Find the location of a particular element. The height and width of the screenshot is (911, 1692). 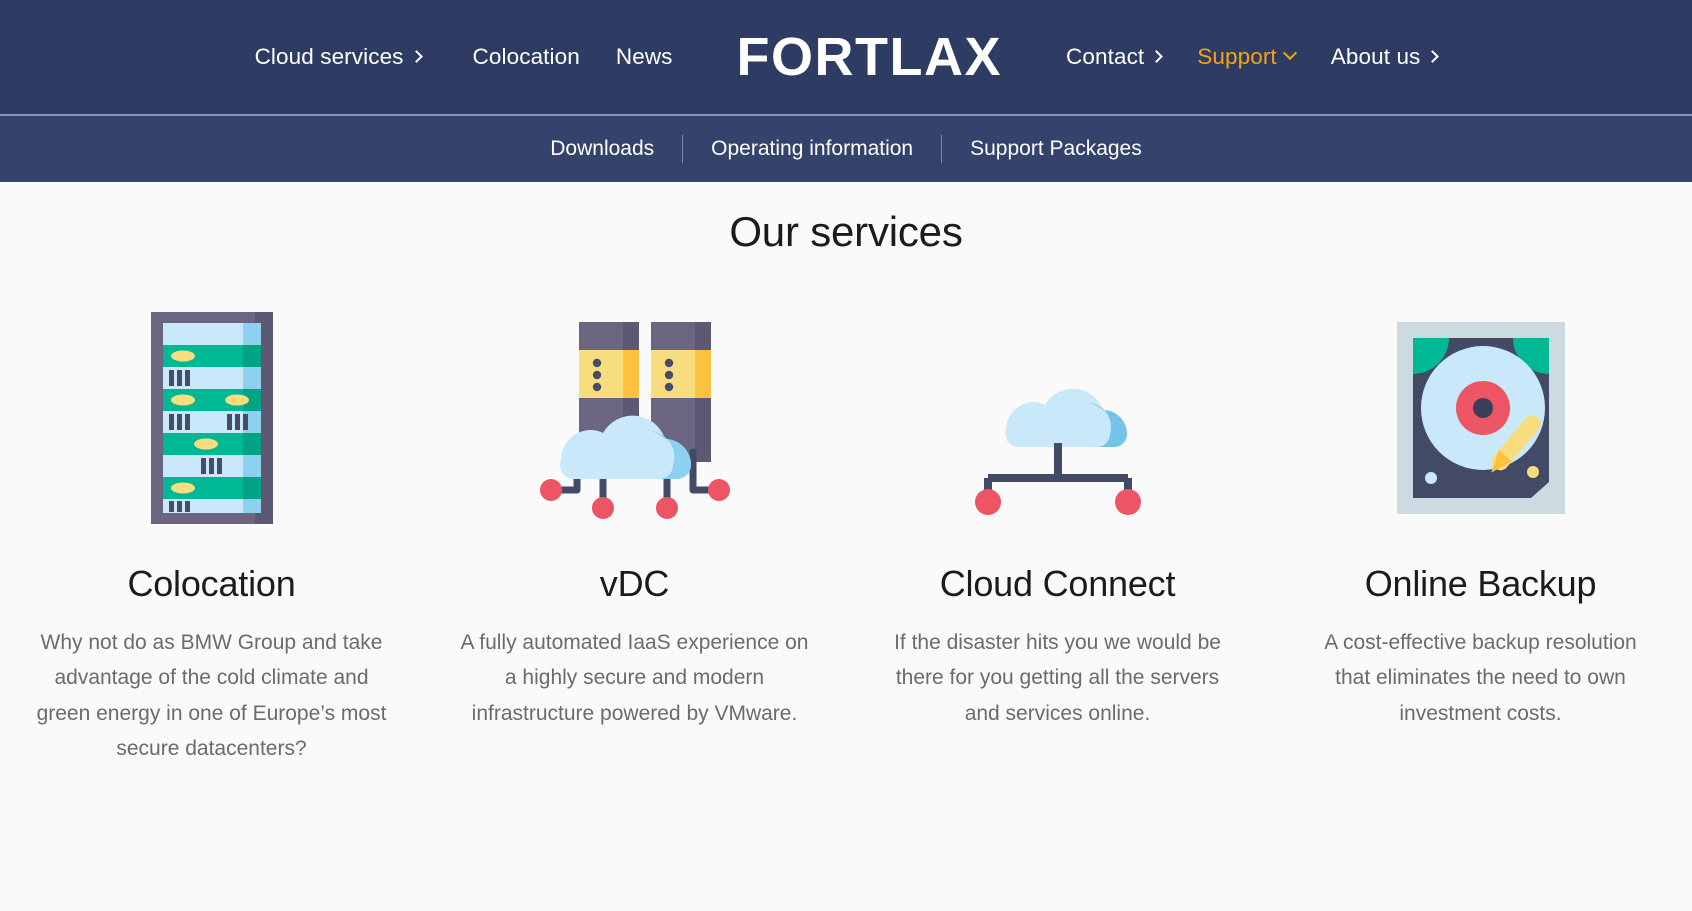

service-card-title: vDC is located at coordinates (634, 583).